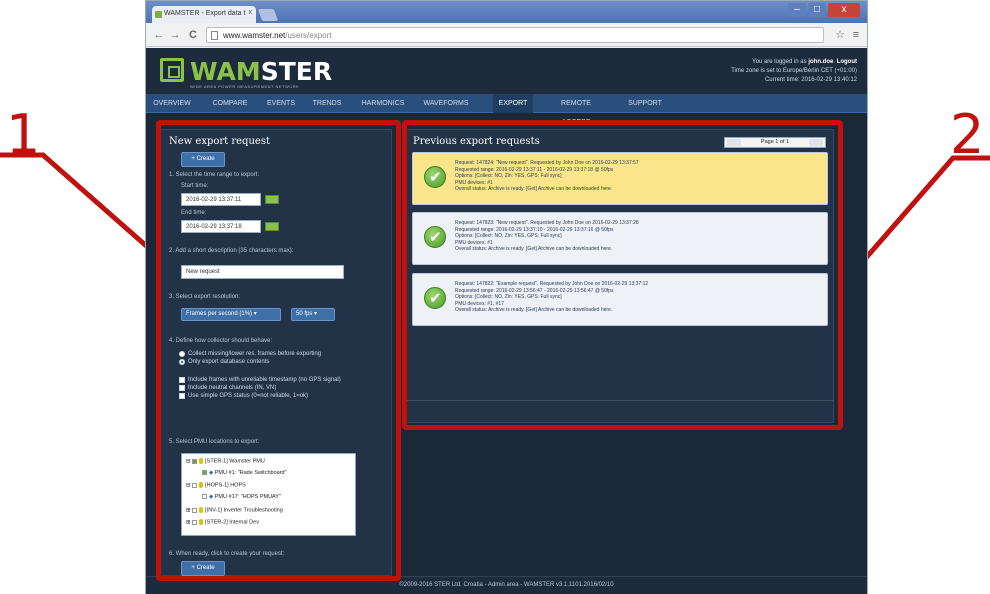 The width and height of the screenshot is (990, 594). Describe the element at coordinates (175, 35) in the screenshot. I see `forward-icon: →` at that location.